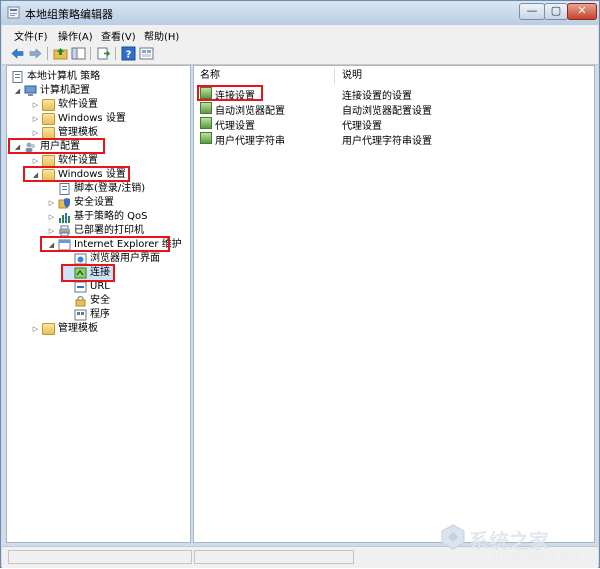 The width and height of the screenshot is (600, 569). I want to click on window-title: 本地组策略编辑器, so click(69, 14).